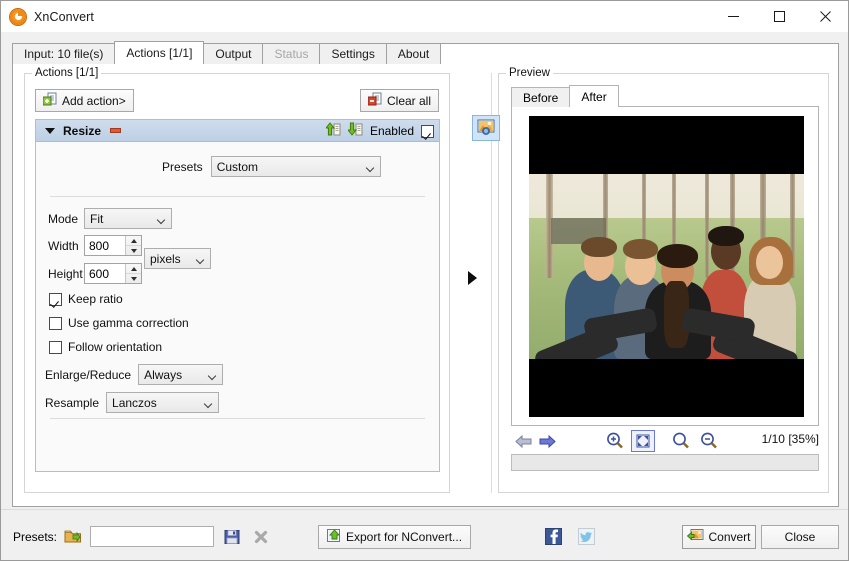 The image size is (849, 561). Describe the element at coordinates (529, 73) in the screenshot. I see `preview-group-title: Preview` at that location.